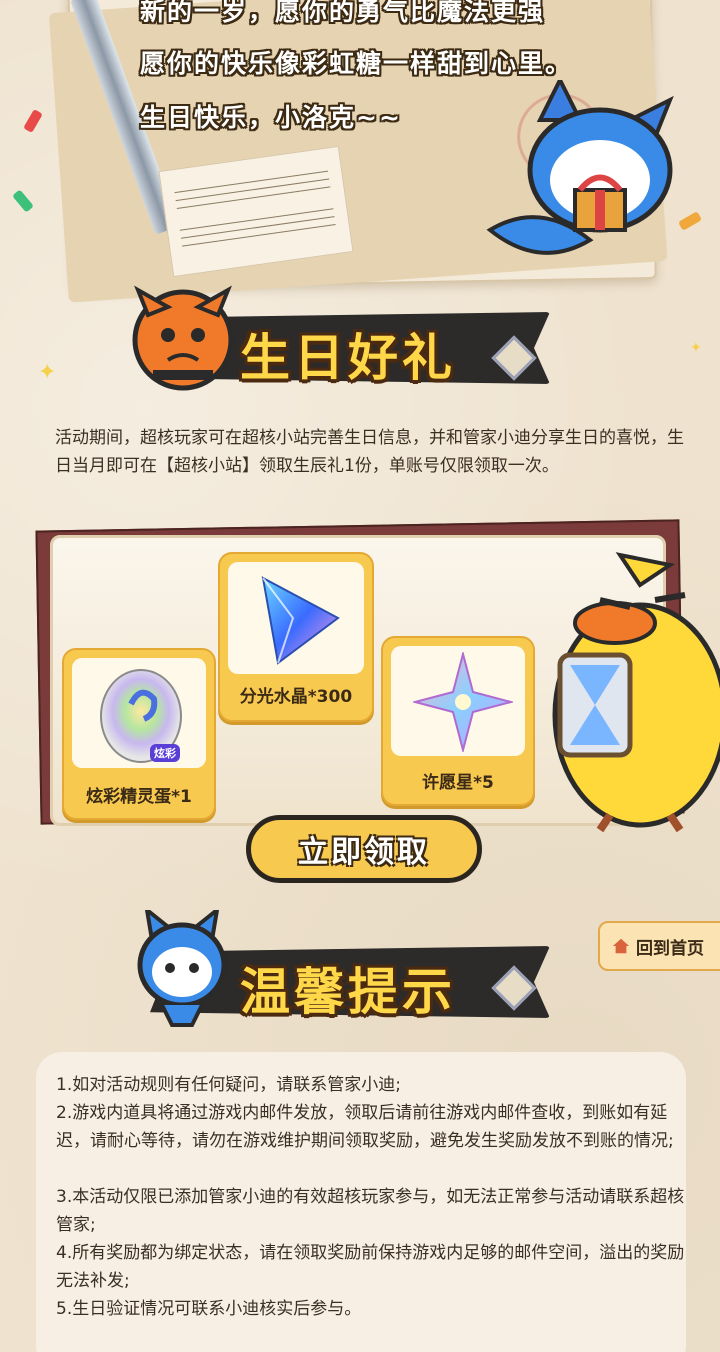  Describe the element at coordinates (580, 167) in the screenshot. I see `blue-mascot-gift-icon` at that location.